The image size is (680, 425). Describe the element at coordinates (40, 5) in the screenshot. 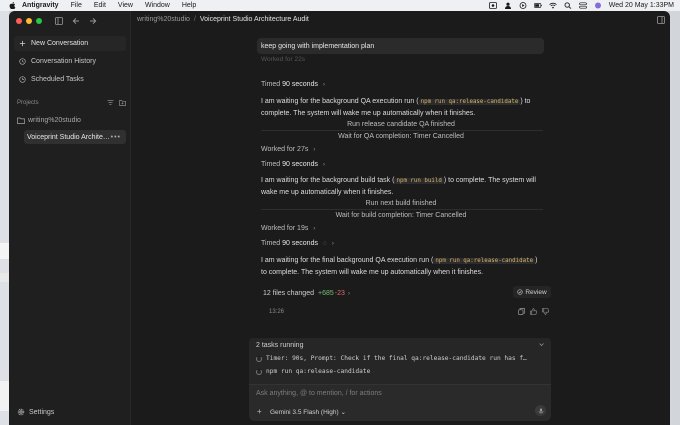

I see `app-menu: Antigravity` at that location.